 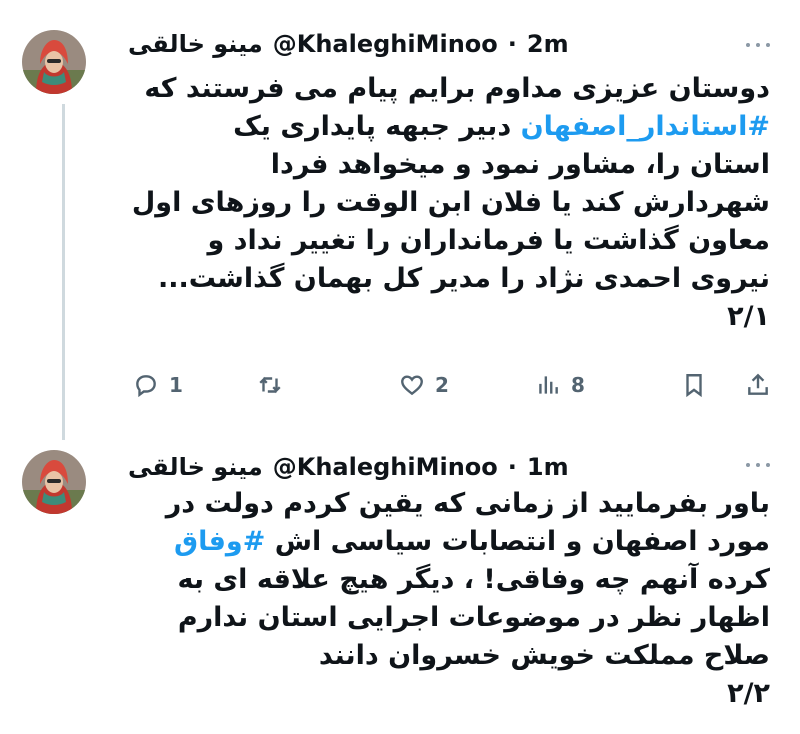 What do you see at coordinates (412, 385) in the screenshot?
I see `heart-icon` at bounding box center [412, 385].